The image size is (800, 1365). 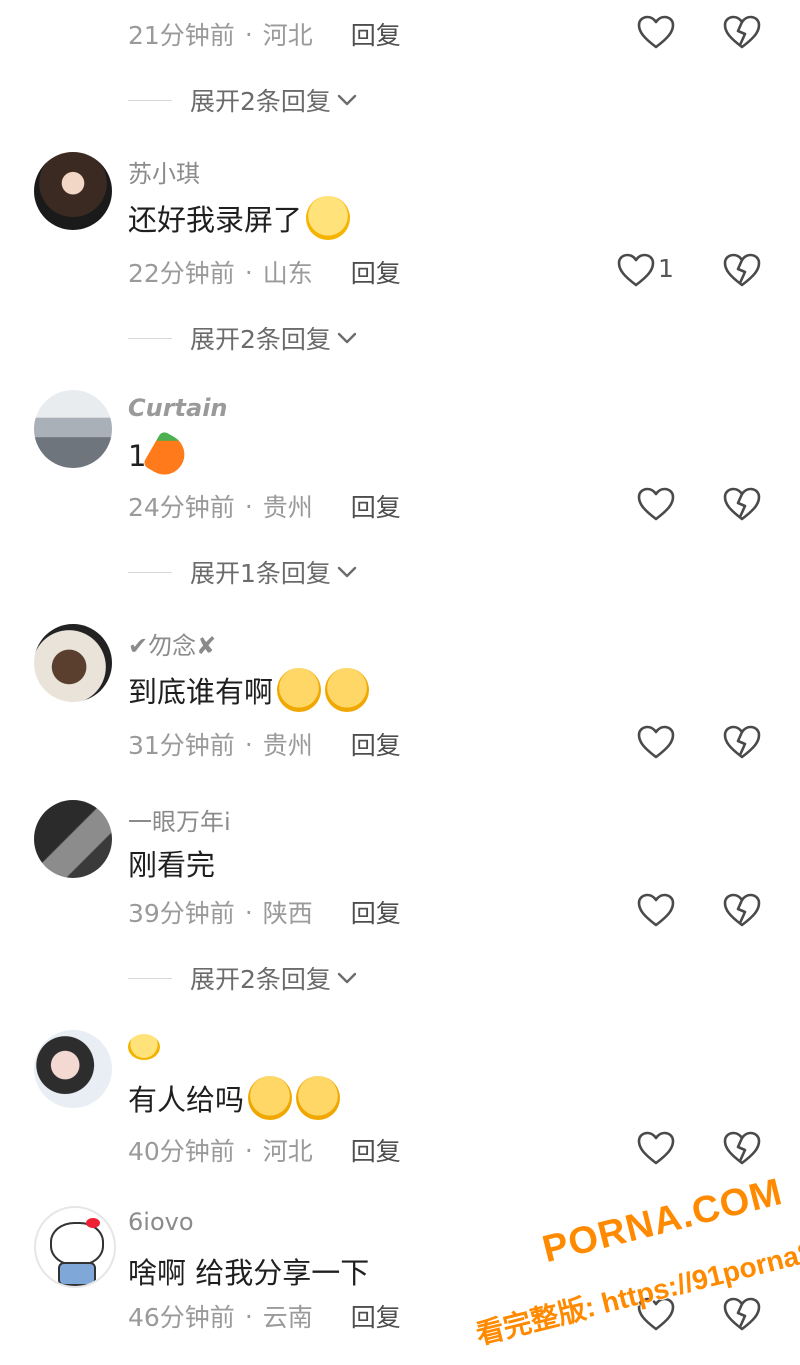 What do you see at coordinates (181, 35) in the screenshot?
I see `comment-time: 21分钟前` at bounding box center [181, 35].